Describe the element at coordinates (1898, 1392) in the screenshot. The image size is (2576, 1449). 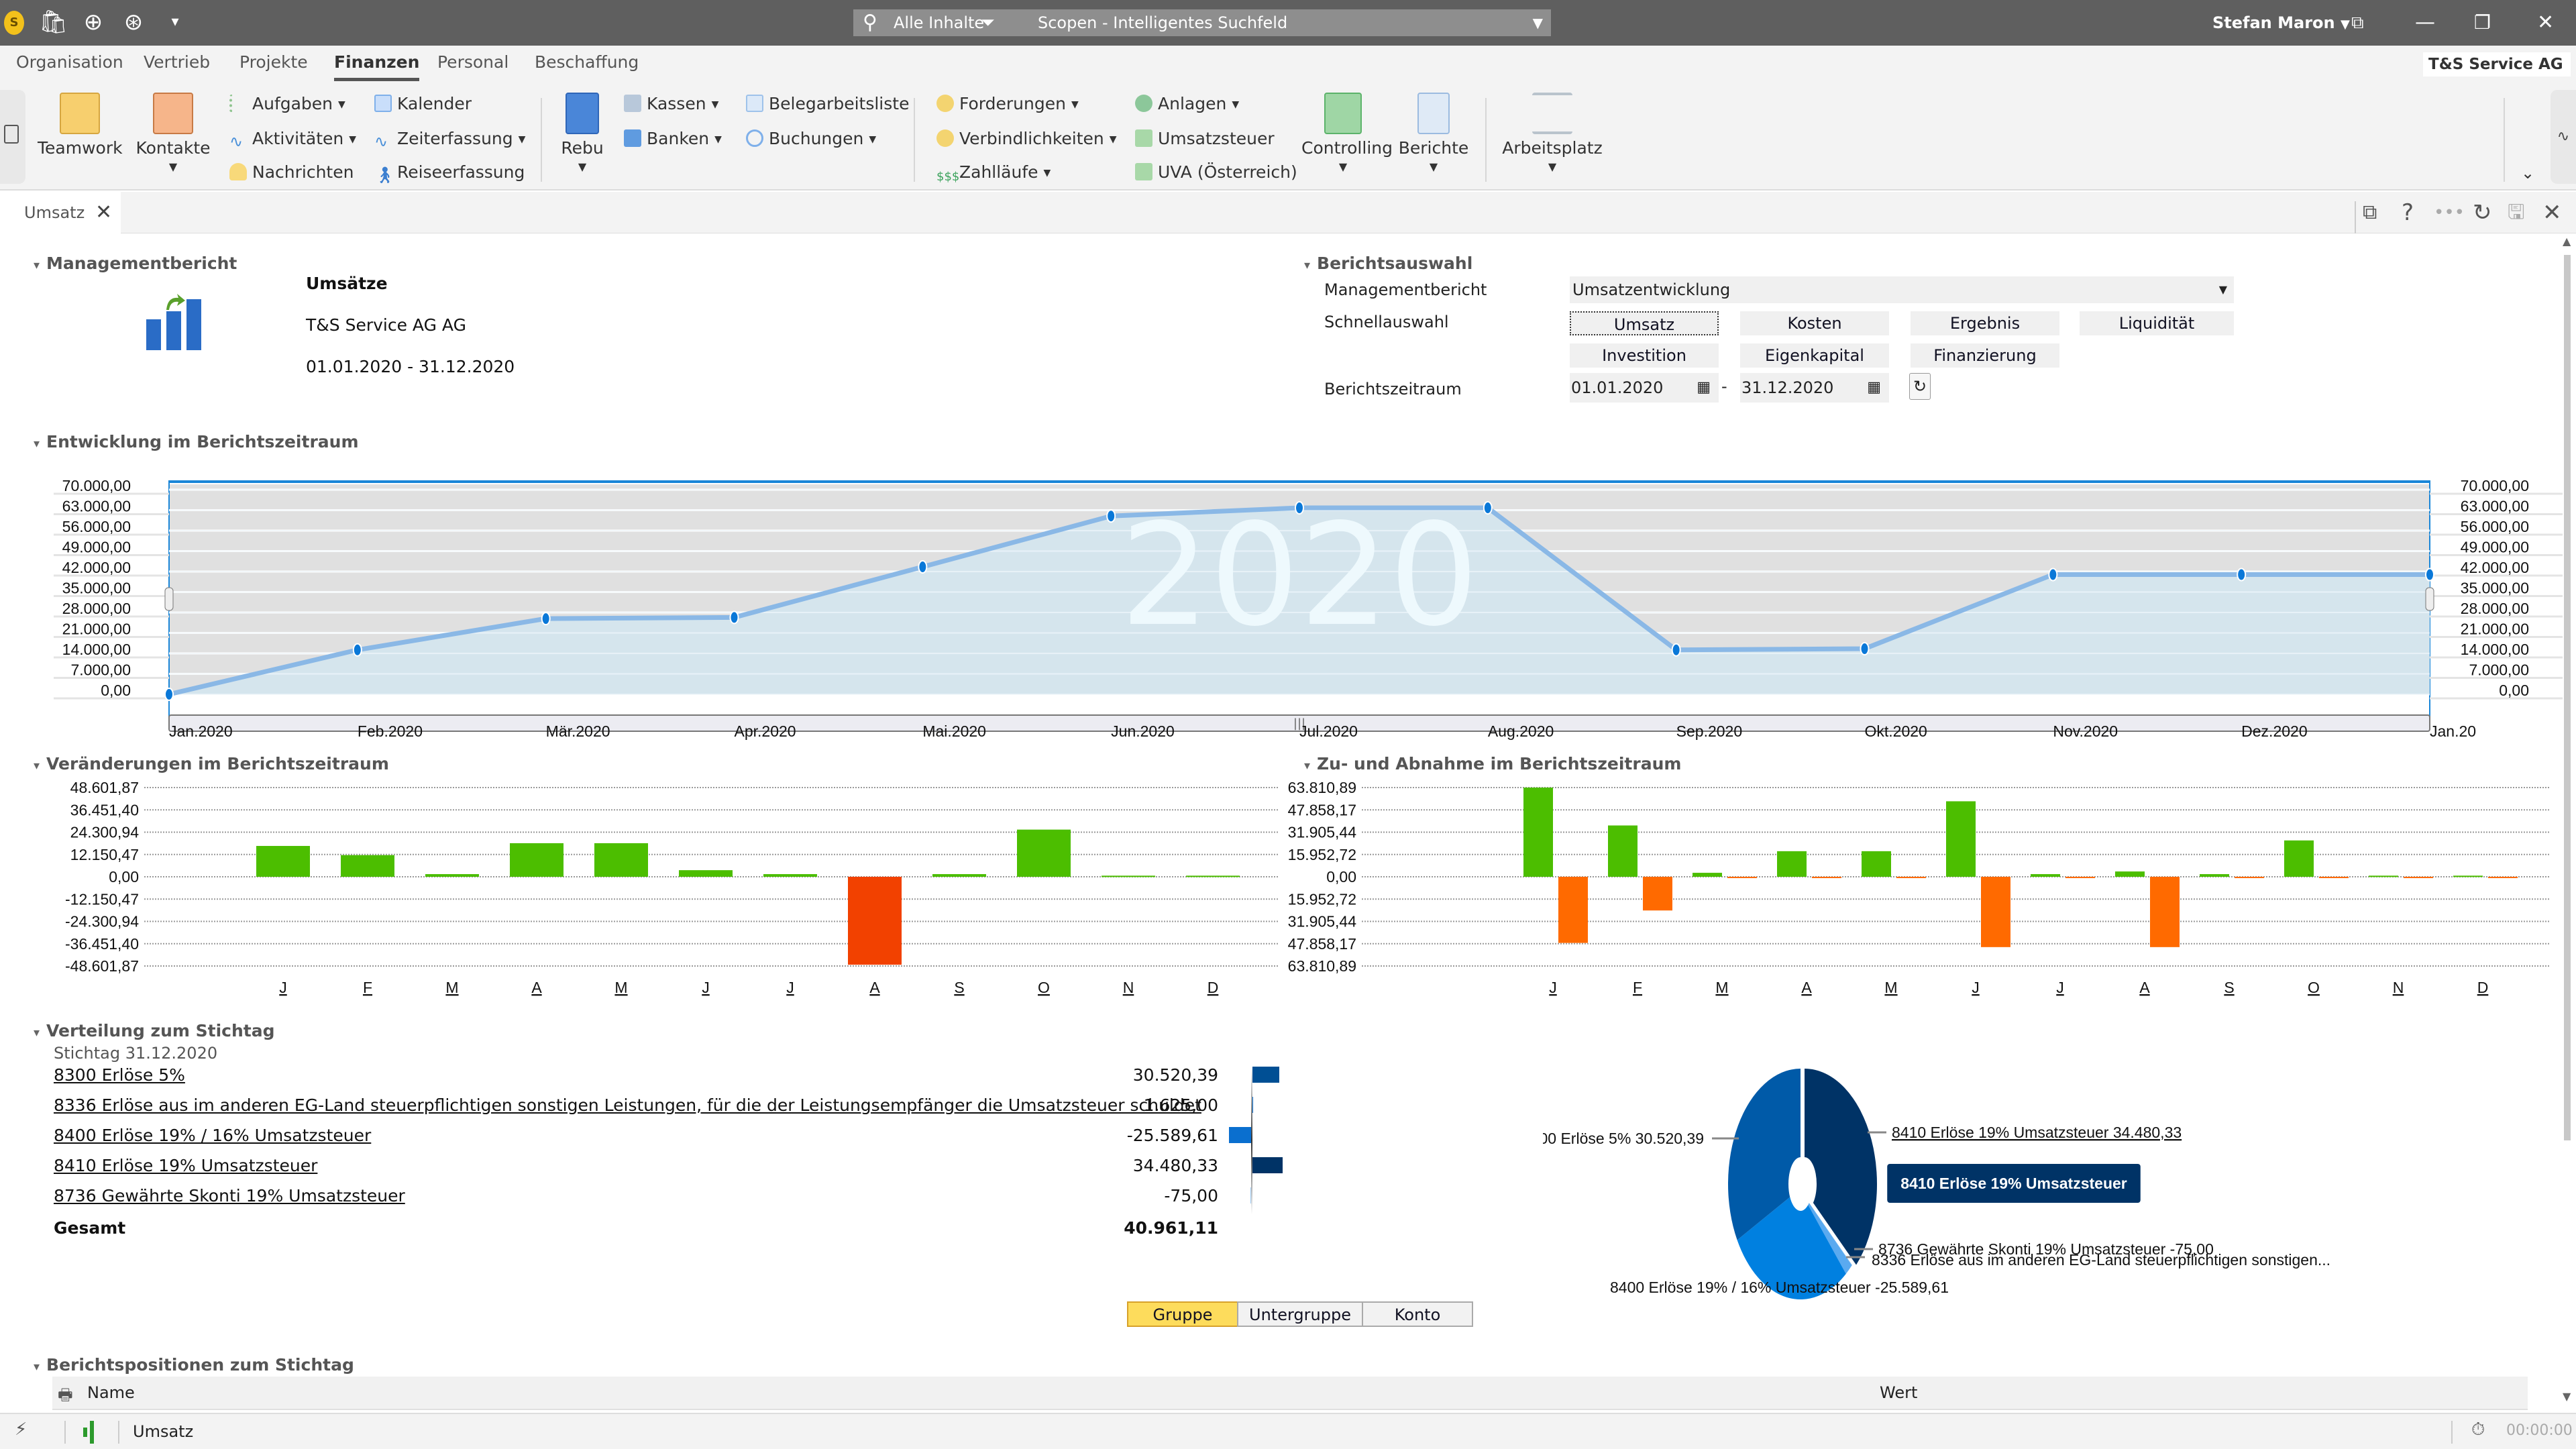
I see `column-header-wert: Wert` at that location.